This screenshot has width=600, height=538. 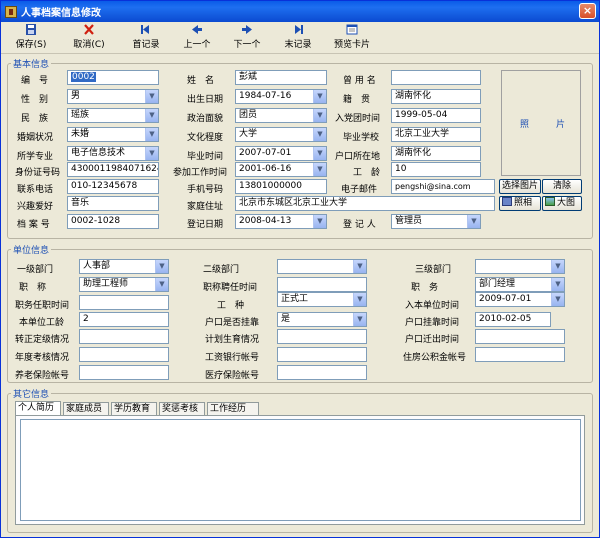 I want to click on regular-label: 转正定级情况, so click(x=42, y=340).